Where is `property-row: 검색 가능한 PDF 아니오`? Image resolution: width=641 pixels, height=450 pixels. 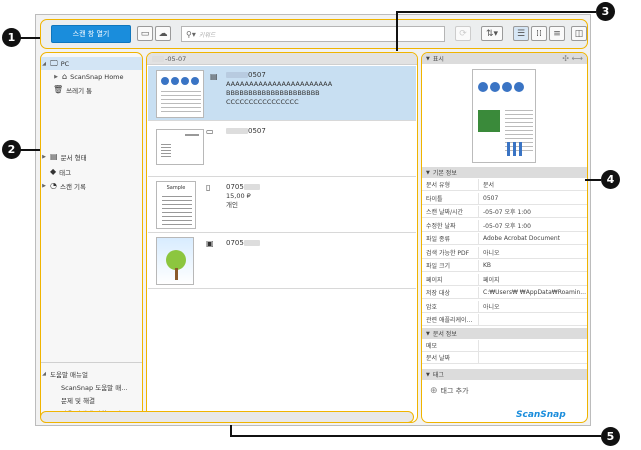
property-row: 검색 가능한 PDF 아니오 is located at coordinates (504, 252).